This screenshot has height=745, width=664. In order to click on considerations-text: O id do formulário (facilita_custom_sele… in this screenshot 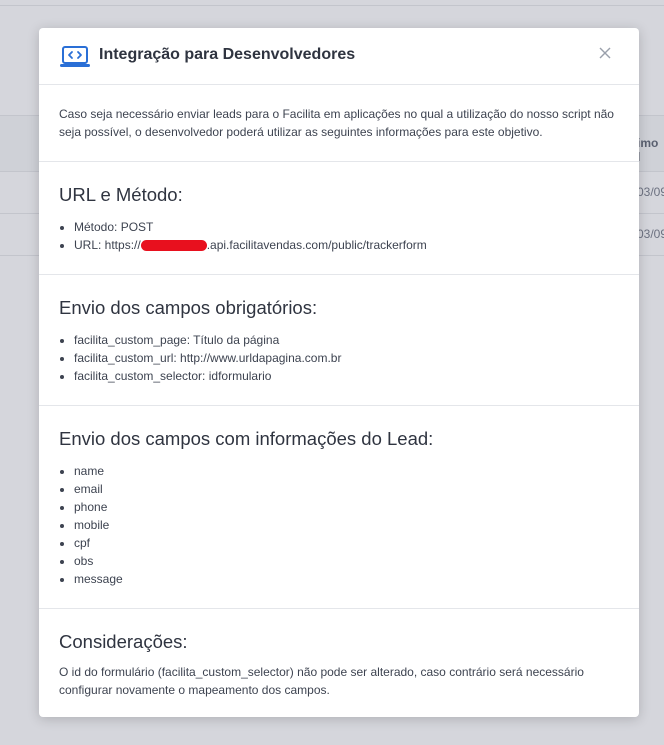, I will do `click(321, 681)`.